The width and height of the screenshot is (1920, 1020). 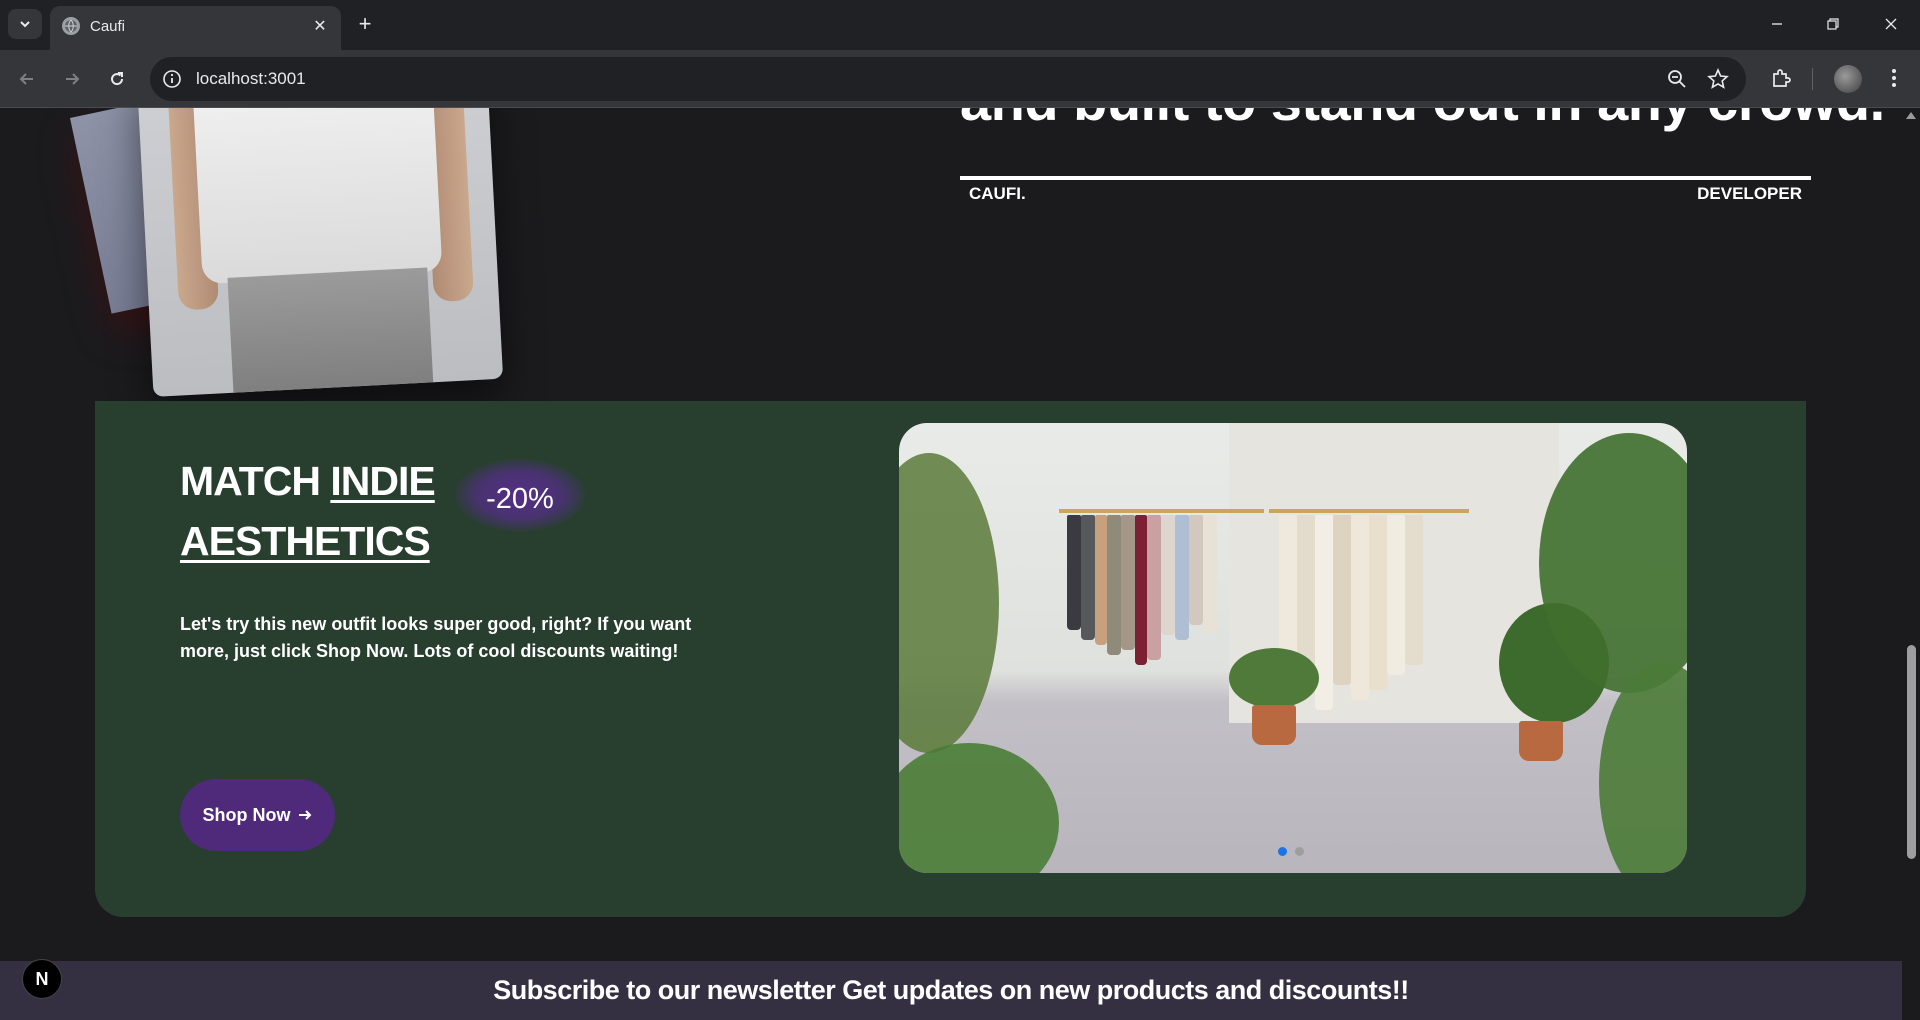 What do you see at coordinates (42, 979) in the screenshot?
I see `dev-indicator-badge: N` at bounding box center [42, 979].